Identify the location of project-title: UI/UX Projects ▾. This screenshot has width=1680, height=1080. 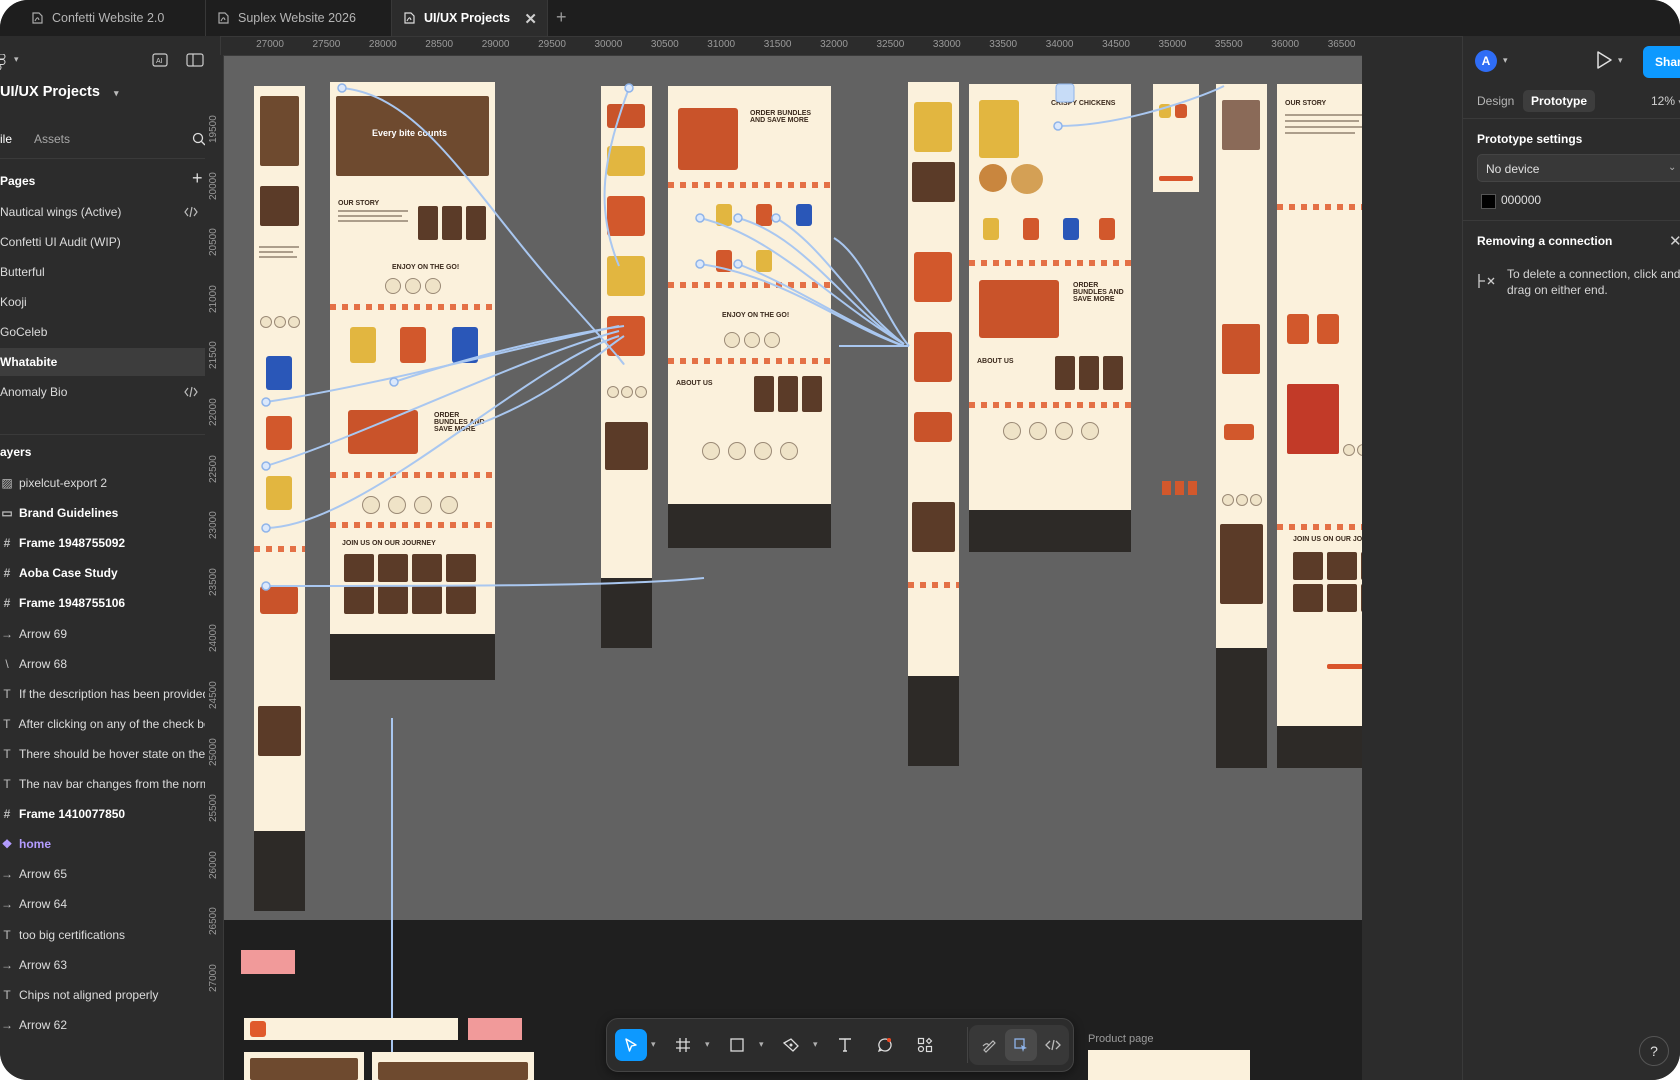
(59, 92).